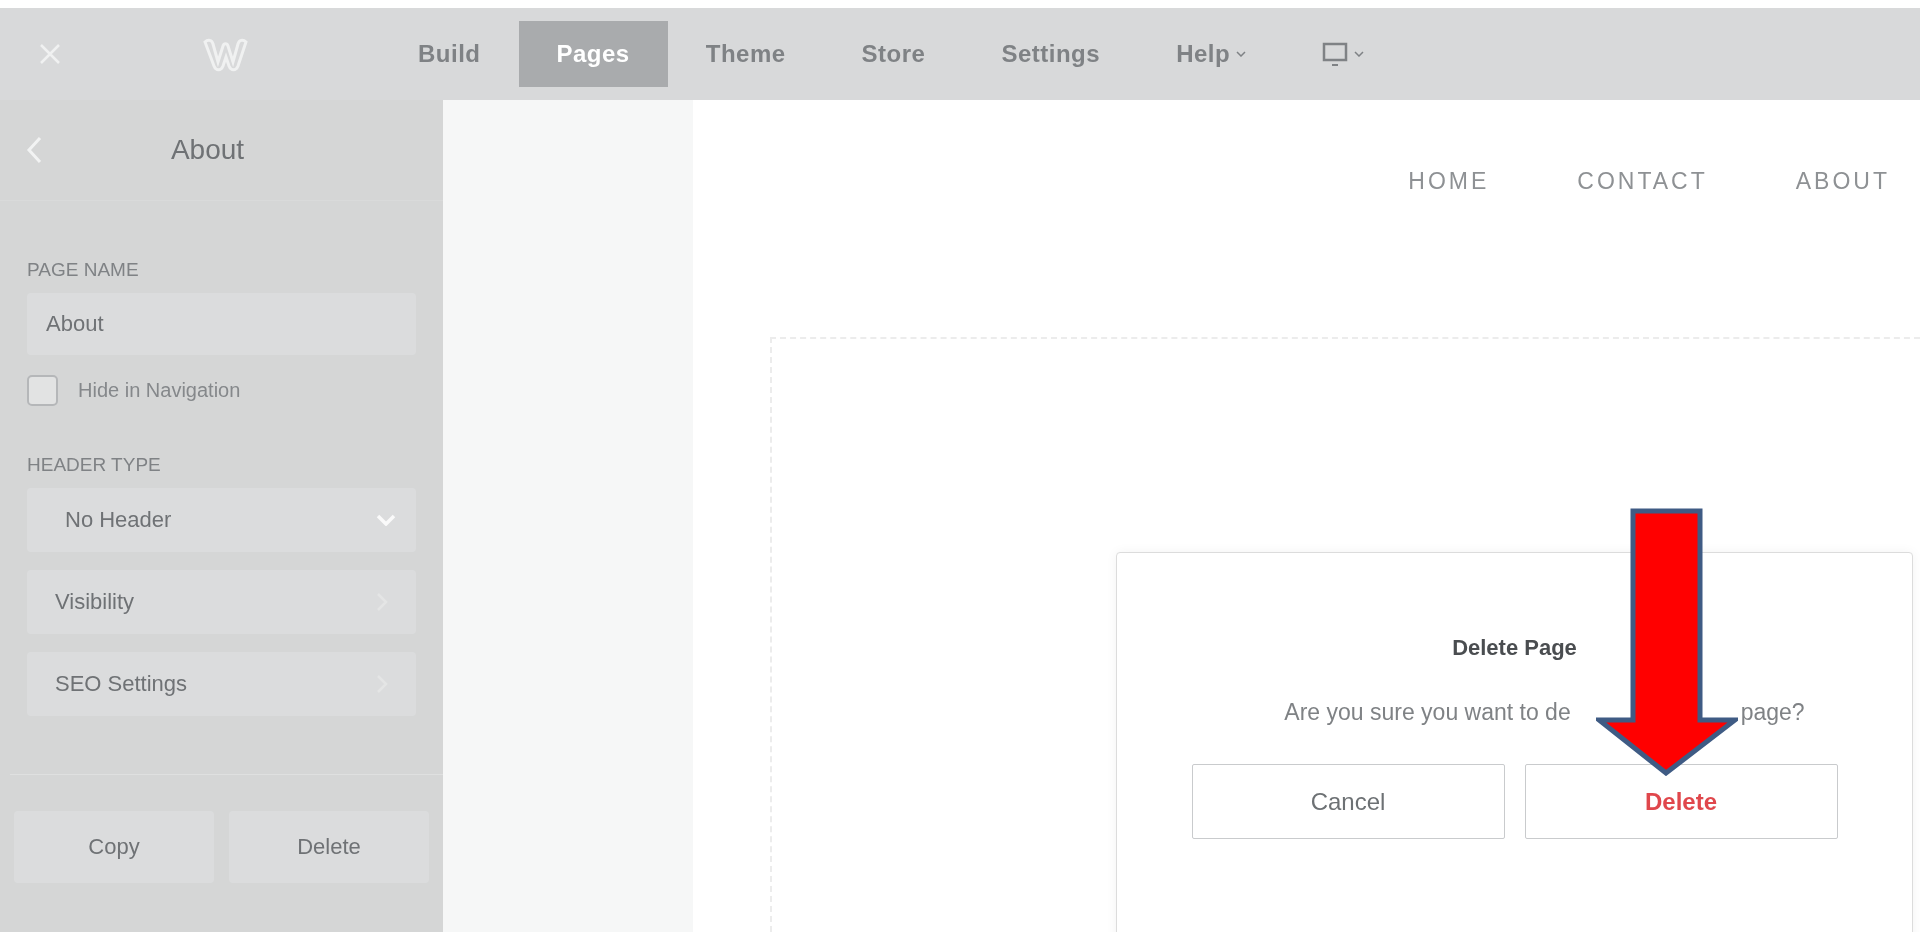 Image resolution: width=1920 pixels, height=932 pixels. Describe the element at coordinates (1772, 712) in the screenshot. I see `dialog-message: page?` at that location.